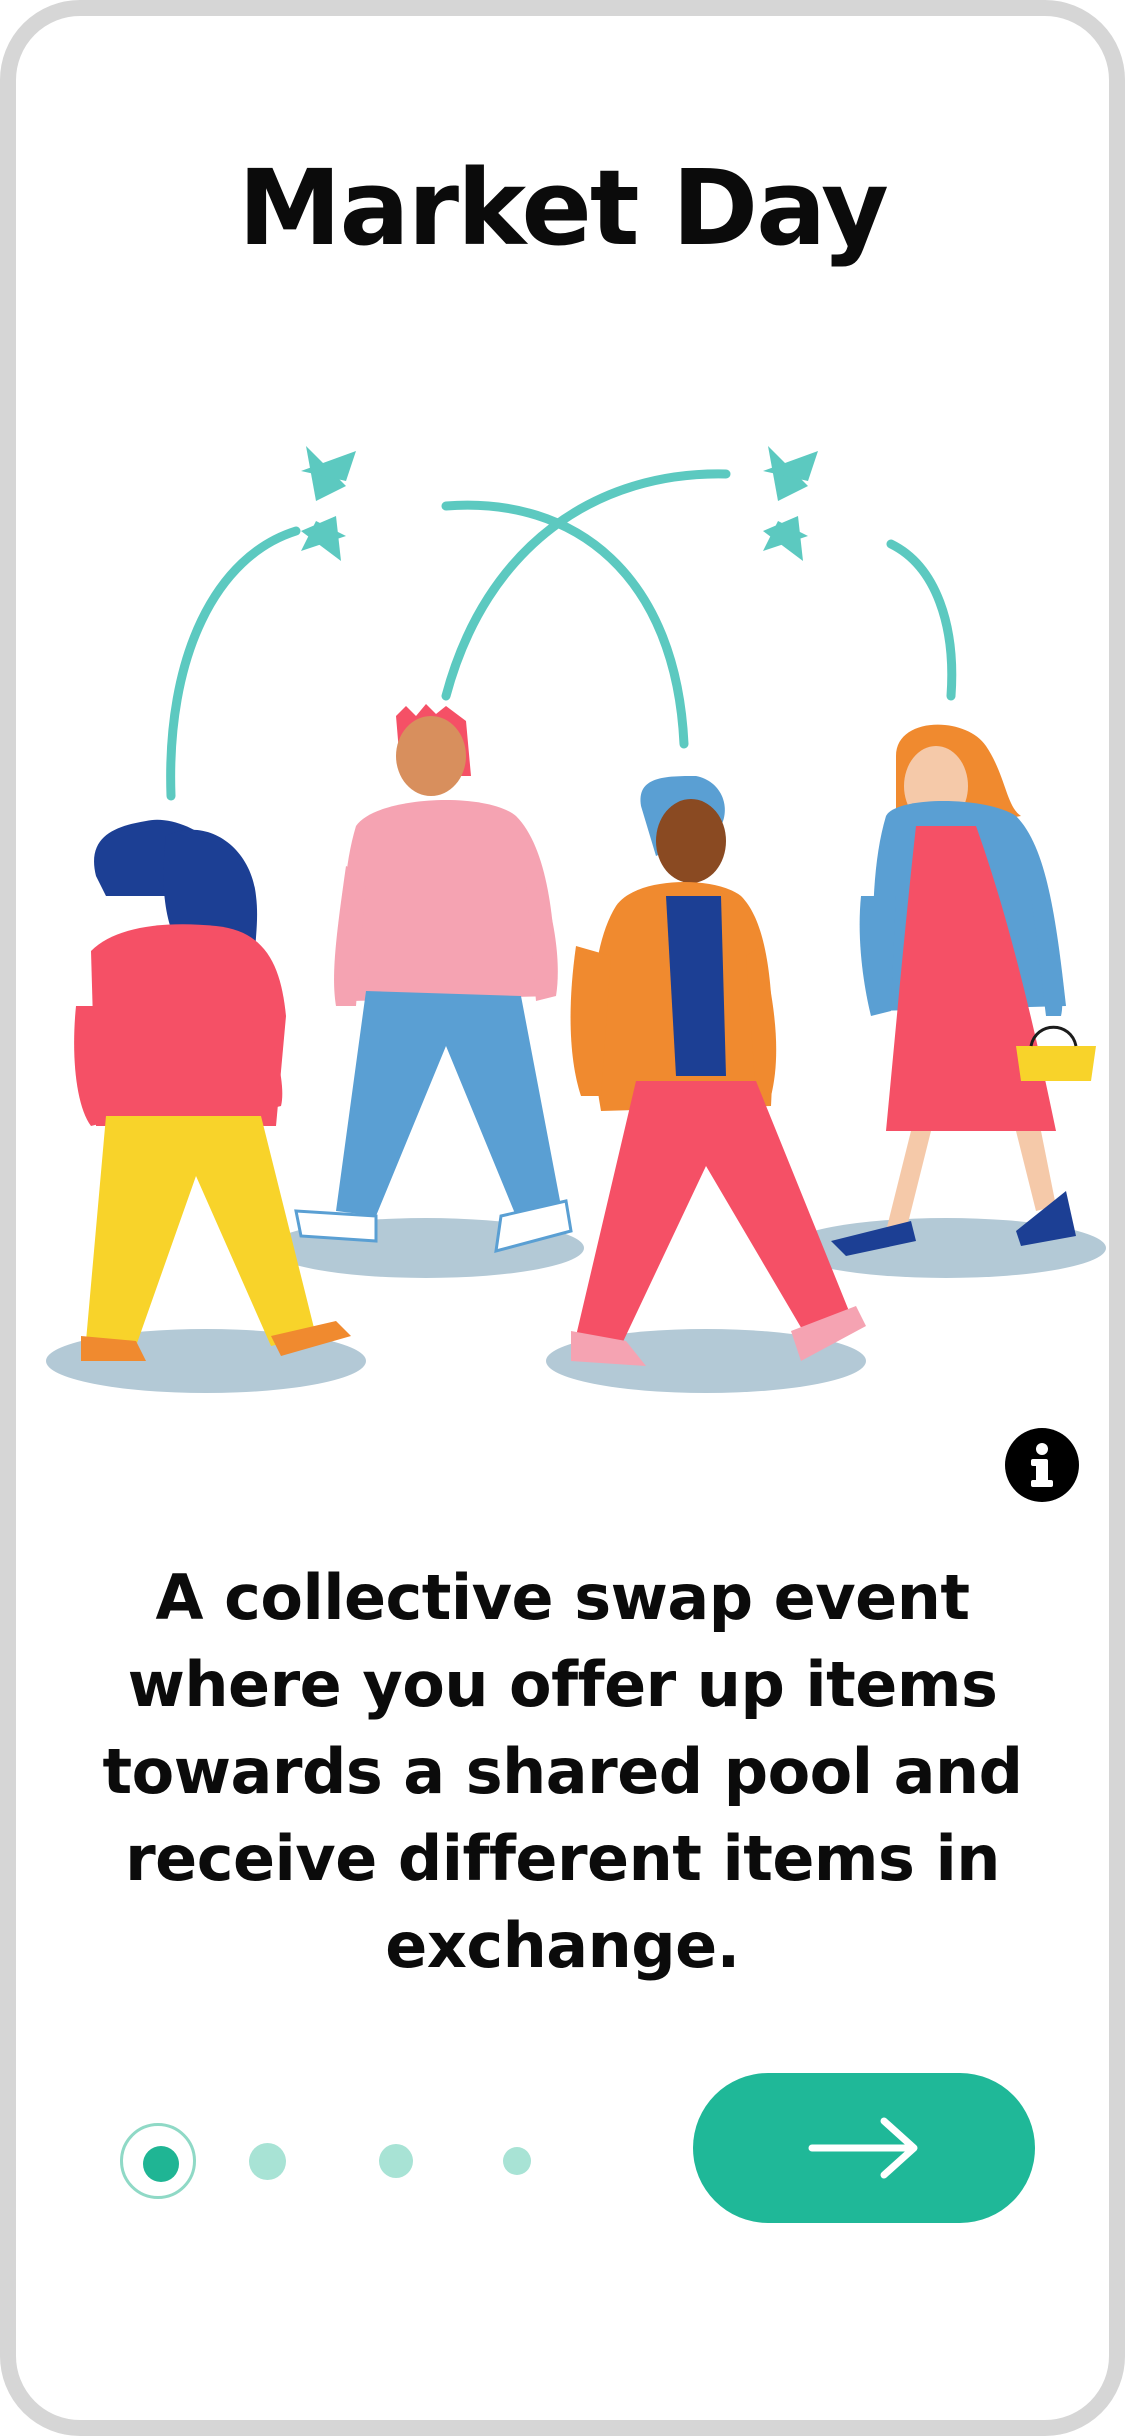  I want to click on page-indicator, so click(316, 2161).